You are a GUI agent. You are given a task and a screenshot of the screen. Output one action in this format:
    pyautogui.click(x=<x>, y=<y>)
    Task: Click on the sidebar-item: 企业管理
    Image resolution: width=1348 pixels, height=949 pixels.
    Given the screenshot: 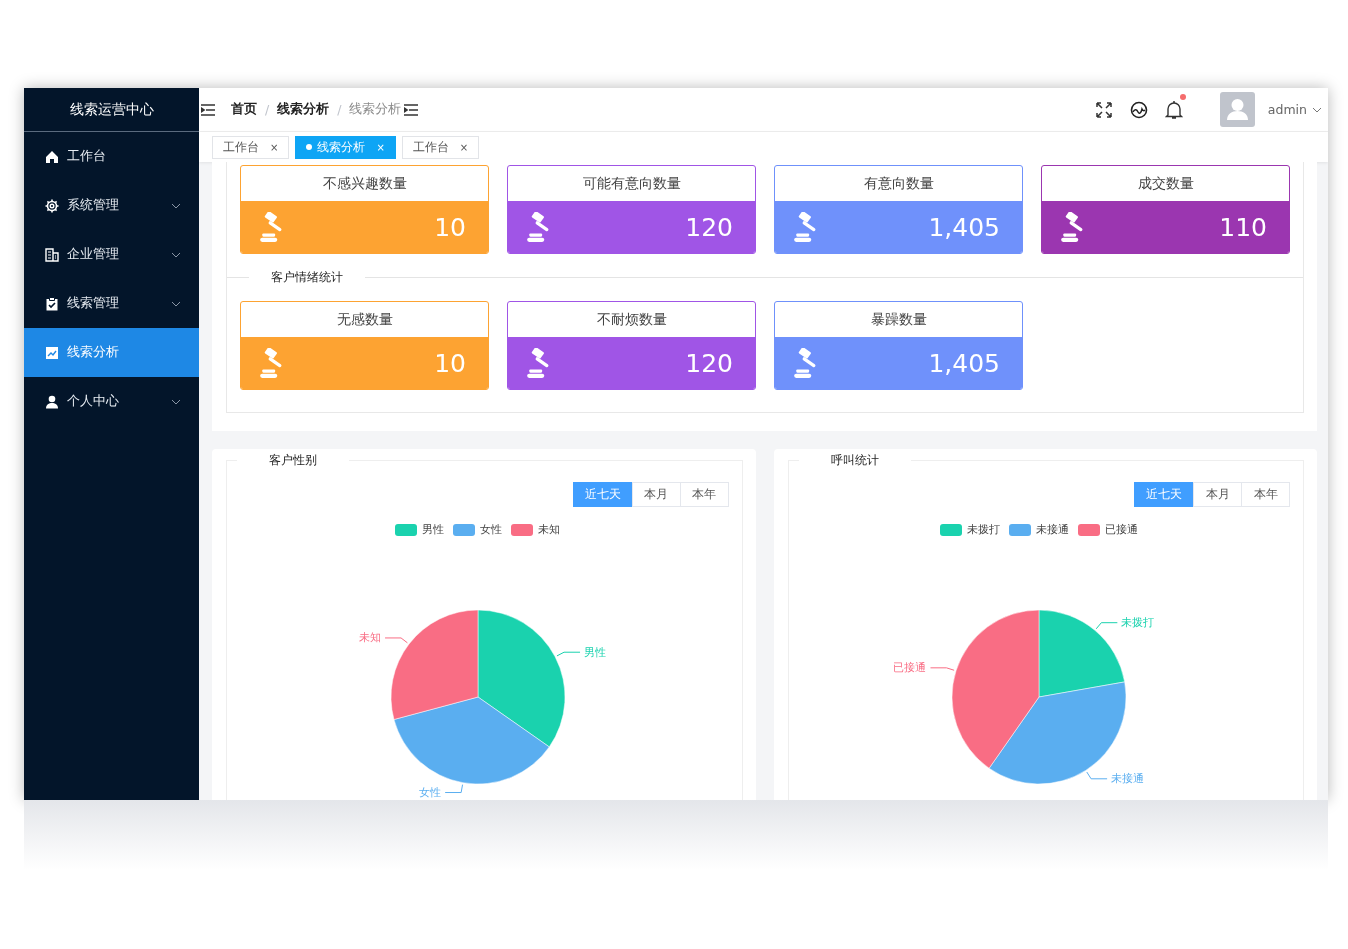 What is the action you would take?
    pyautogui.click(x=111, y=254)
    